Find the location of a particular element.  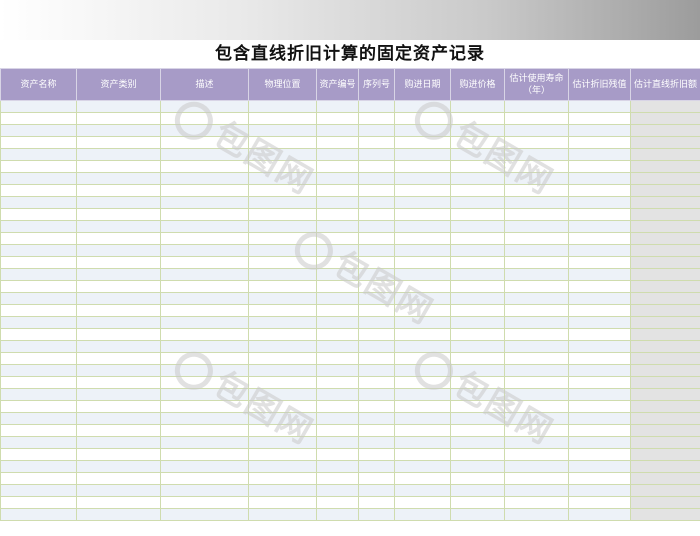

col-header-location: 物理位置 is located at coordinates (282, 84).